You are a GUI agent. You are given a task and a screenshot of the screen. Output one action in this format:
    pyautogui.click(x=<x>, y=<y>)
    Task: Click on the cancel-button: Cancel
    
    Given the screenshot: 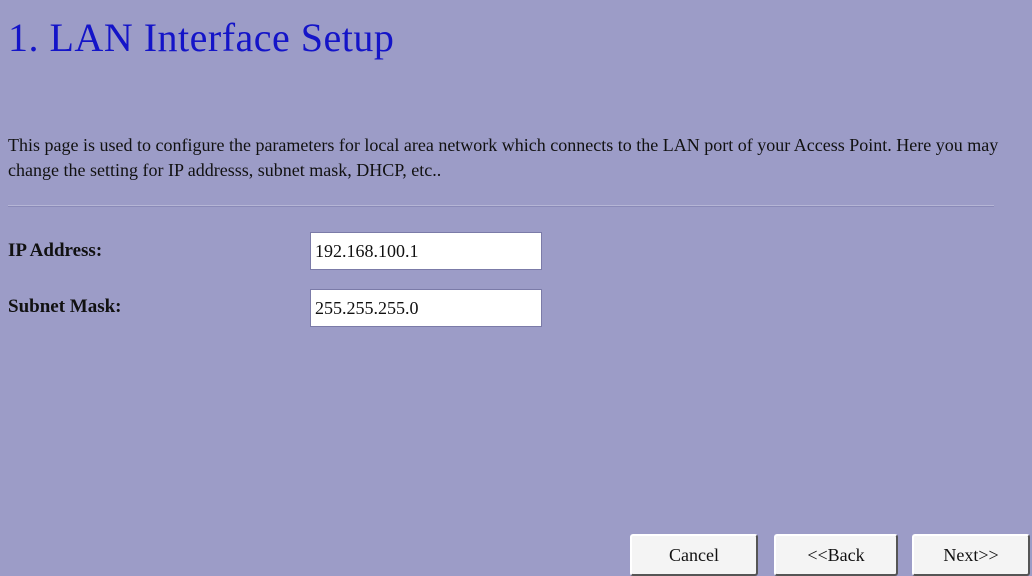 What is the action you would take?
    pyautogui.click(x=694, y=555)
    